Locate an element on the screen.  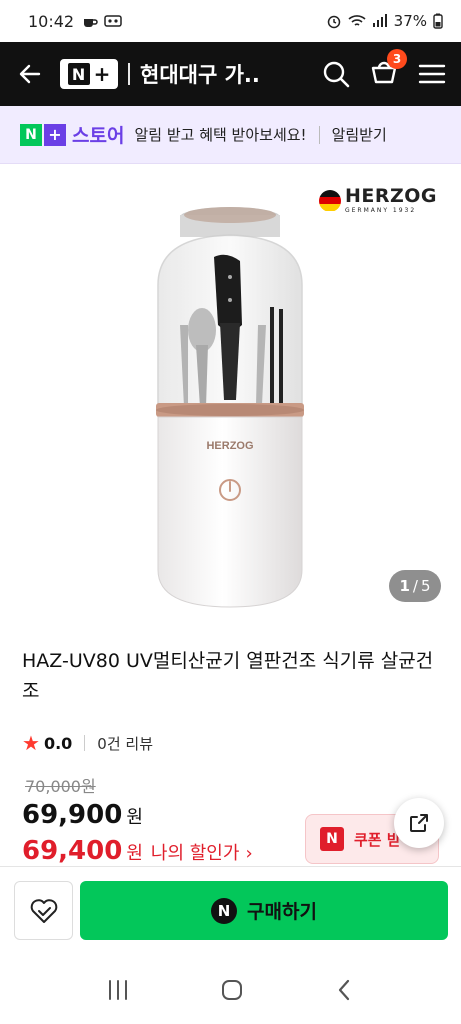
image-total: 5 is located at coordinates (425, 586).